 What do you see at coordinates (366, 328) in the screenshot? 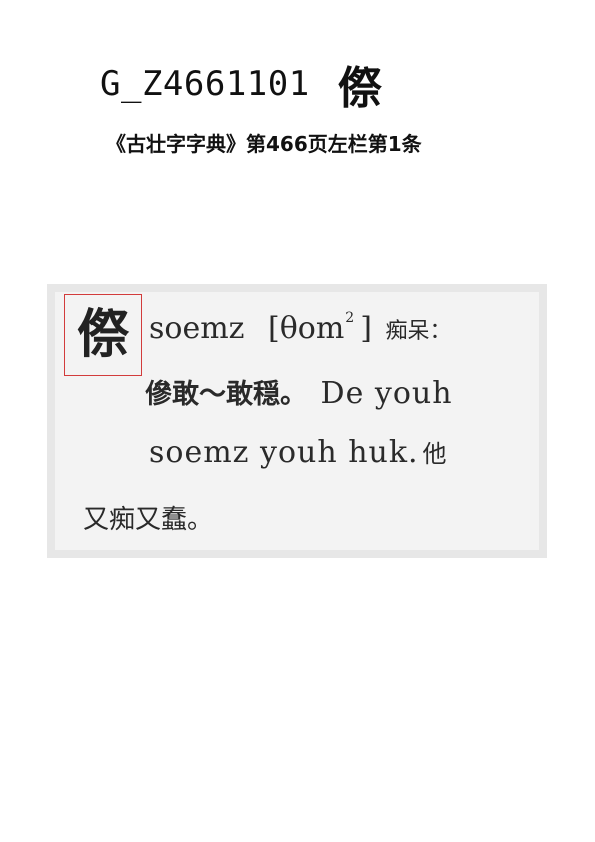
I see `ipa-close: ]` at bounding box center [366, 328].